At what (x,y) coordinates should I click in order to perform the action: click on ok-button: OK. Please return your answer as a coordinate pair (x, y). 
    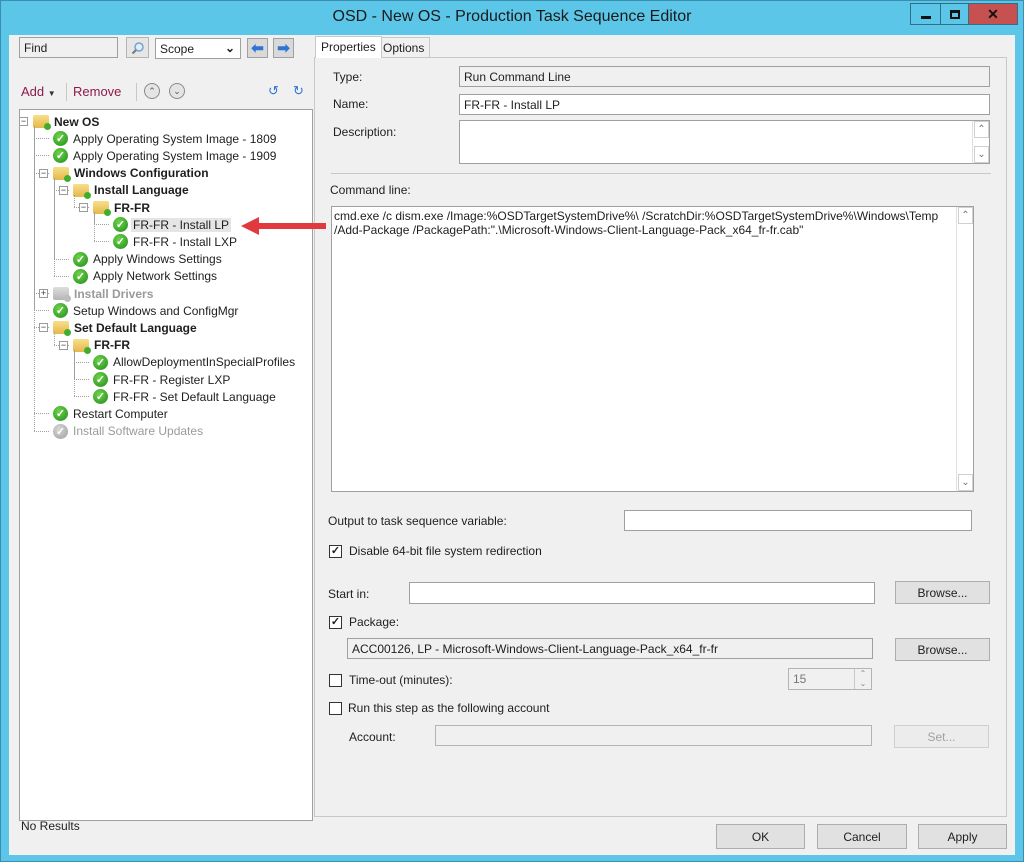
    Looking at the image, I should click on (760, 836).